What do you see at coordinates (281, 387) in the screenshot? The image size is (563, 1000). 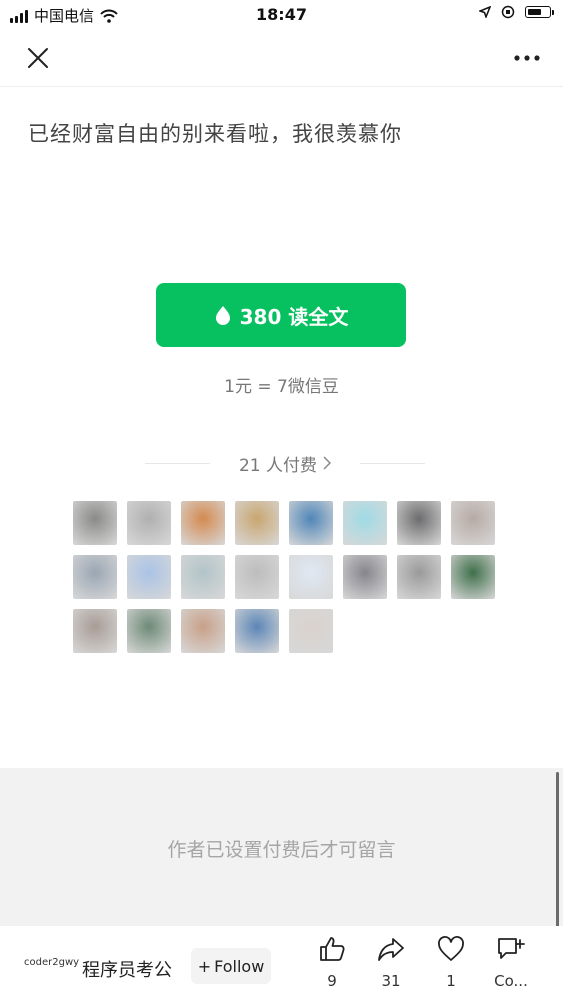 I see `price-note: 1元 = 7微信豆` at bounding box center [281, 387].